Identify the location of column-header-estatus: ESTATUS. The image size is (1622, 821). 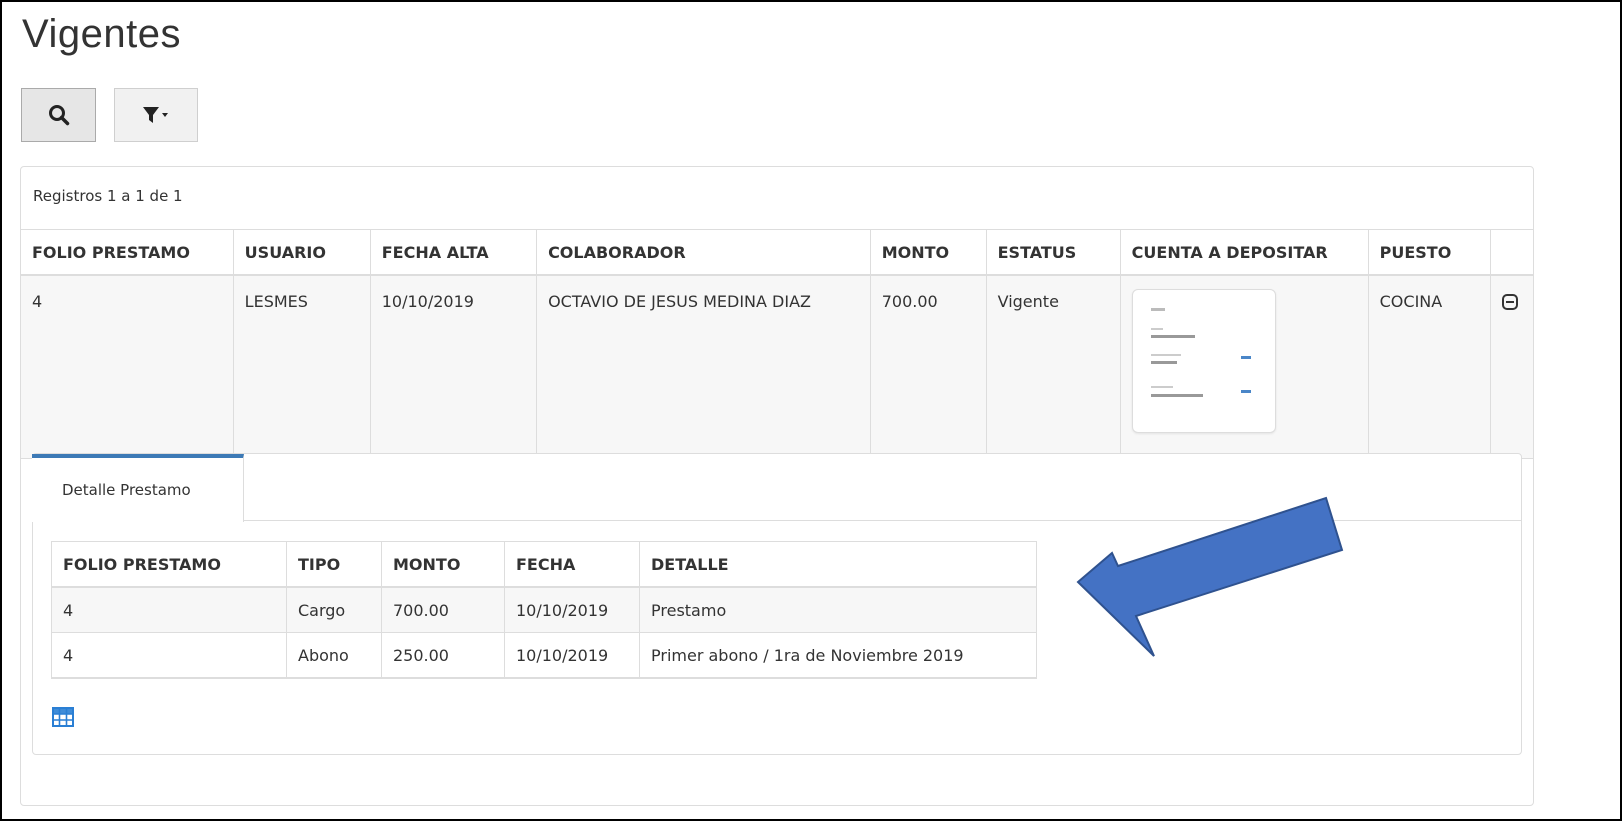
(1053, 252).